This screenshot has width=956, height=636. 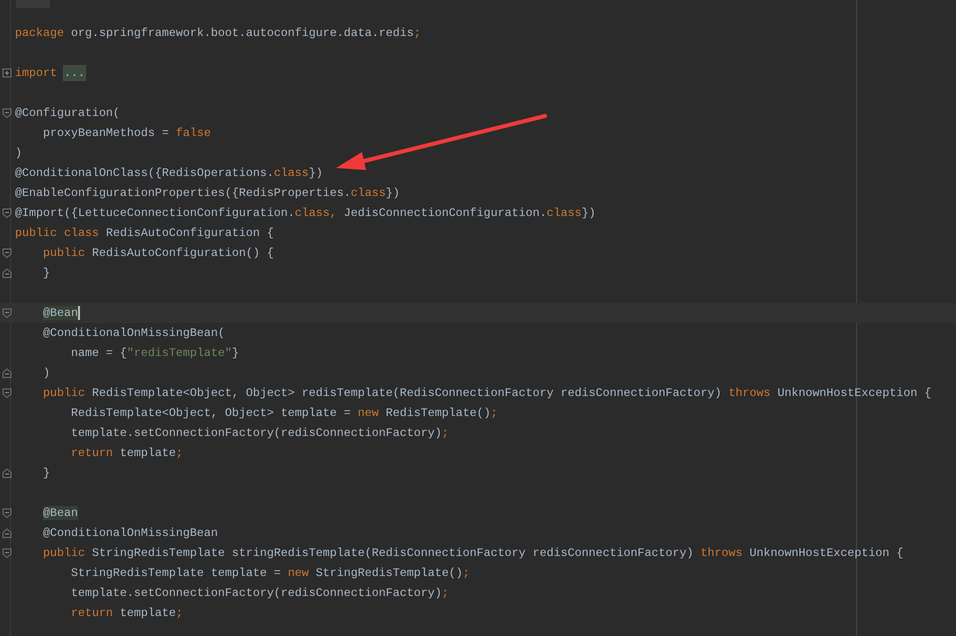 What do you see at coordinates (158, 253) in the screenshot?
I see `code-line: public RedisAutoConfiguration() {` at bounding box center [158, 253].